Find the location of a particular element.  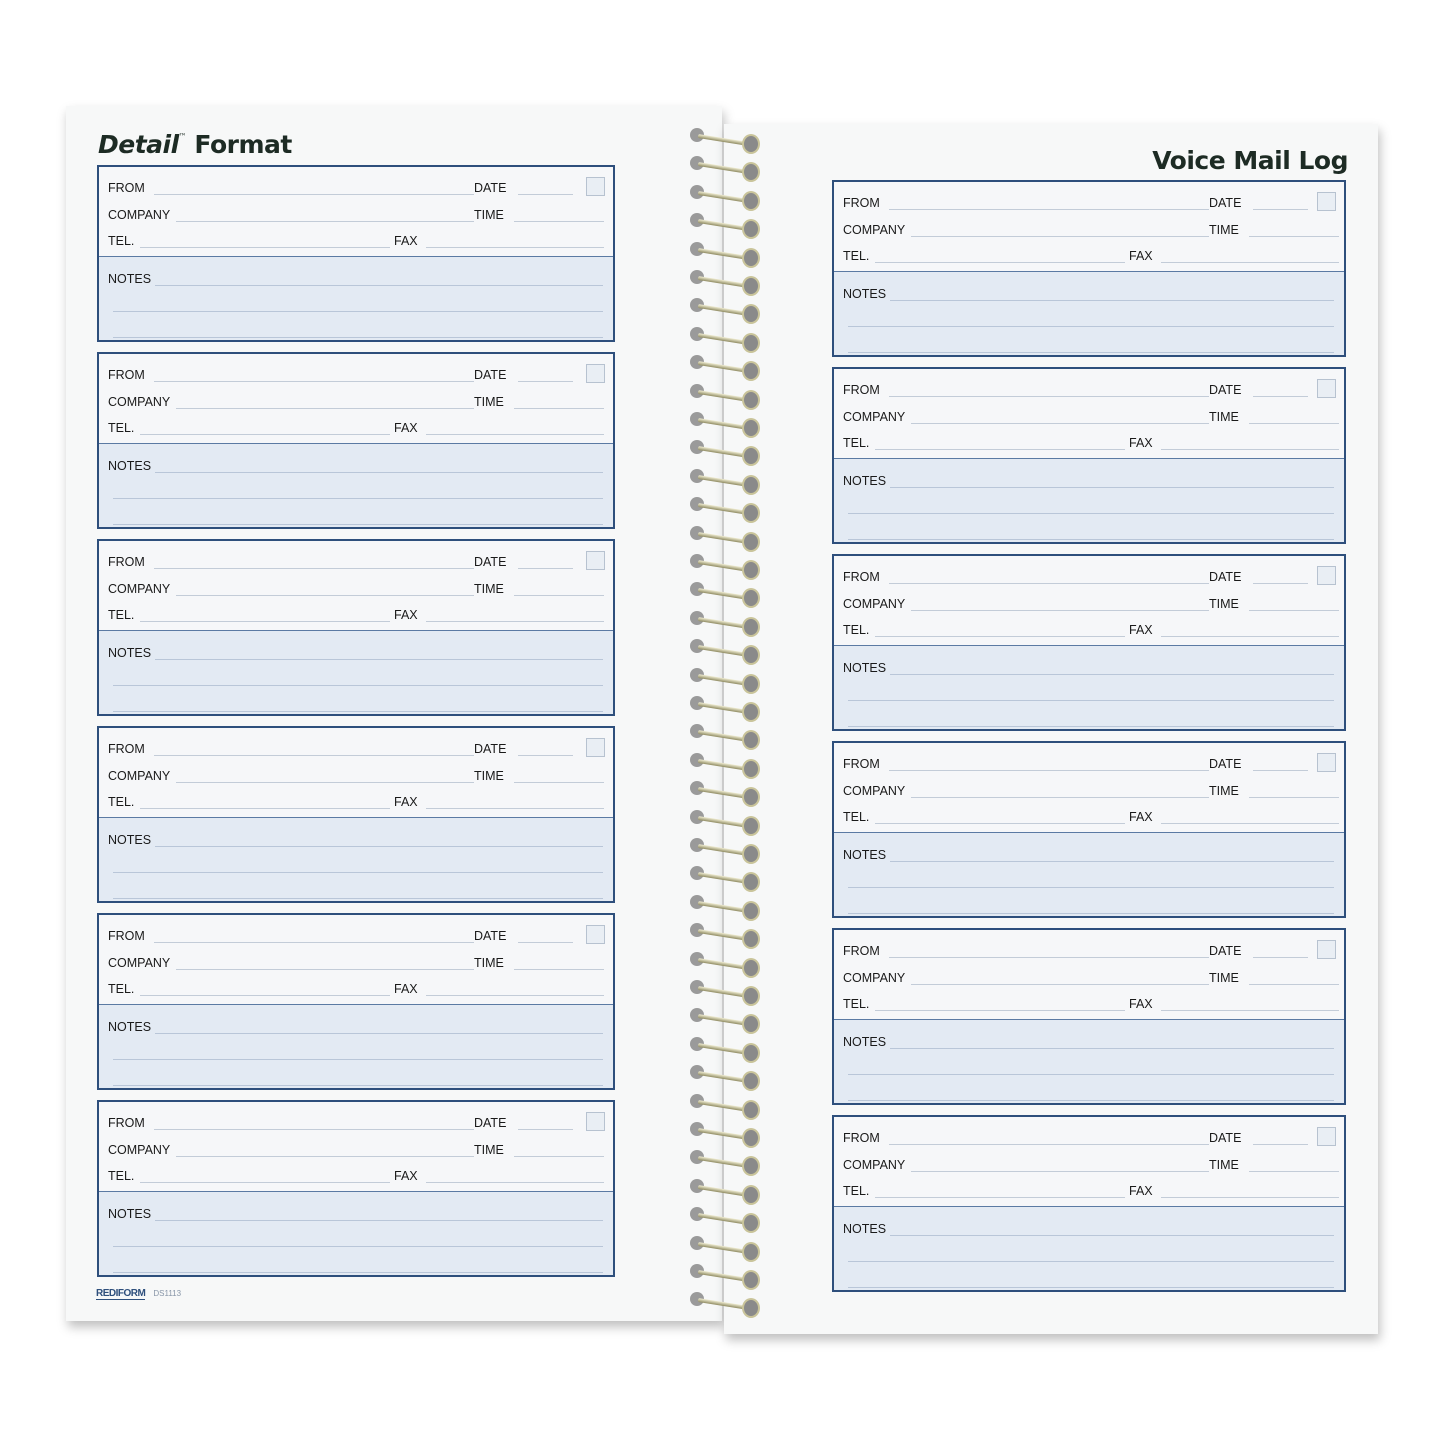

spiral-coil is located at coordinates (726, 1022).